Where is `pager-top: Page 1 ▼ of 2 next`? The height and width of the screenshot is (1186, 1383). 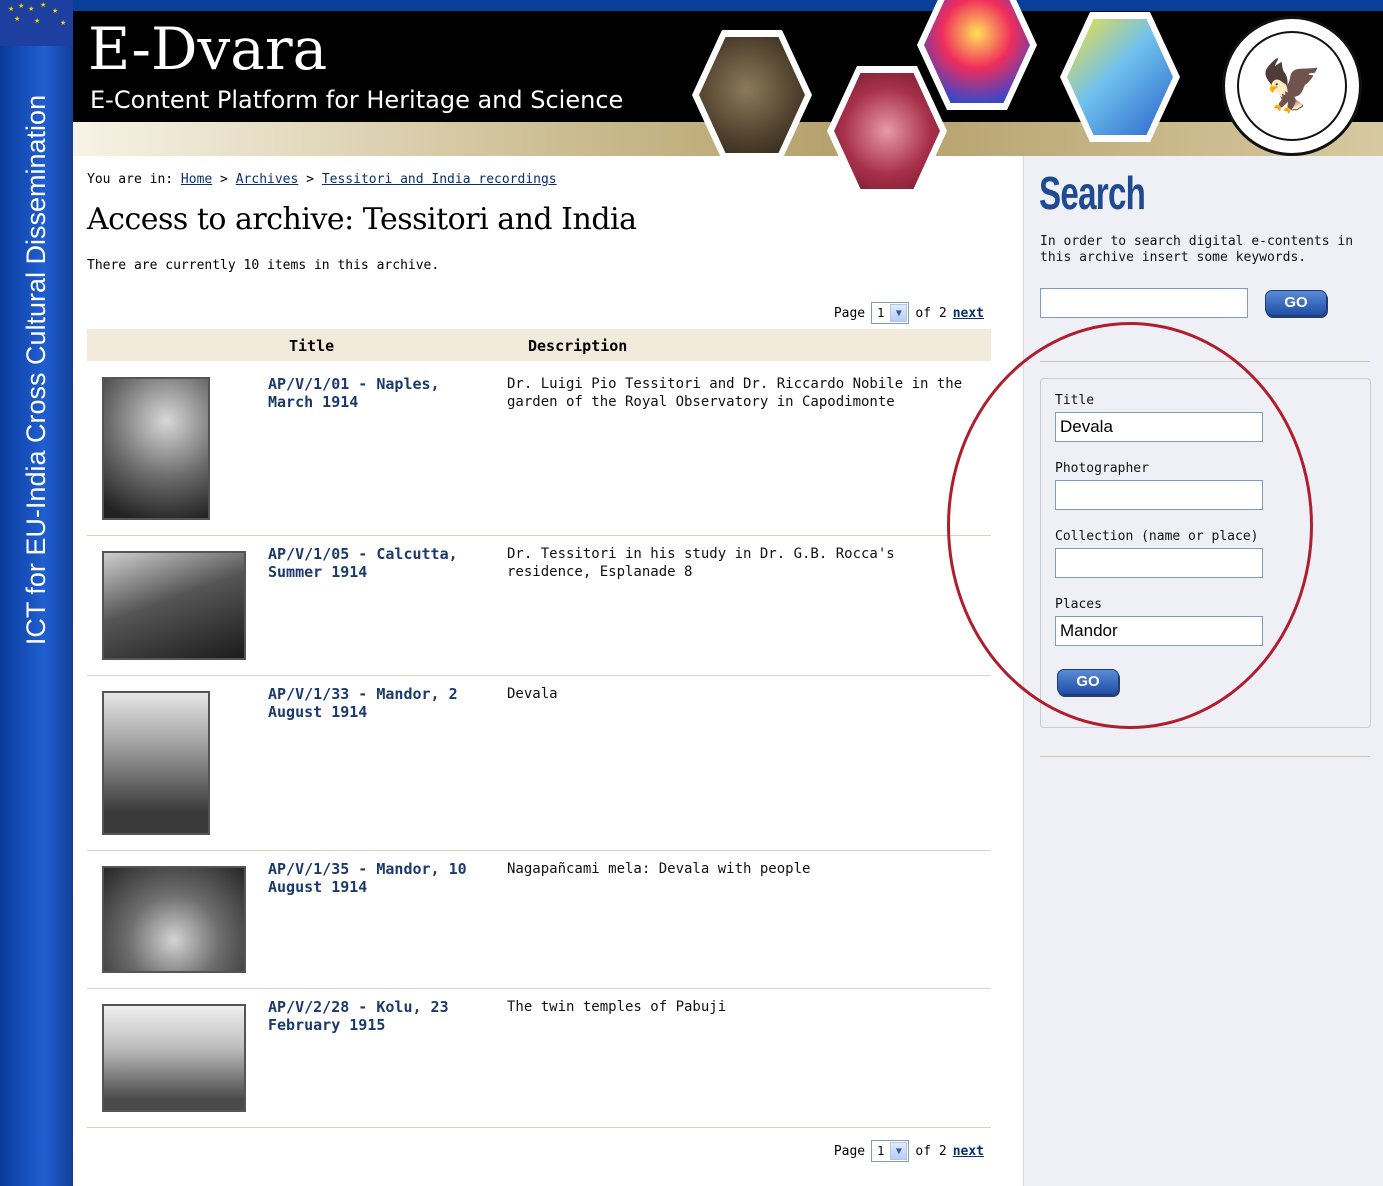
pager-top: Page 1 ▼ of 2 next is located at coordinates (909, 313).